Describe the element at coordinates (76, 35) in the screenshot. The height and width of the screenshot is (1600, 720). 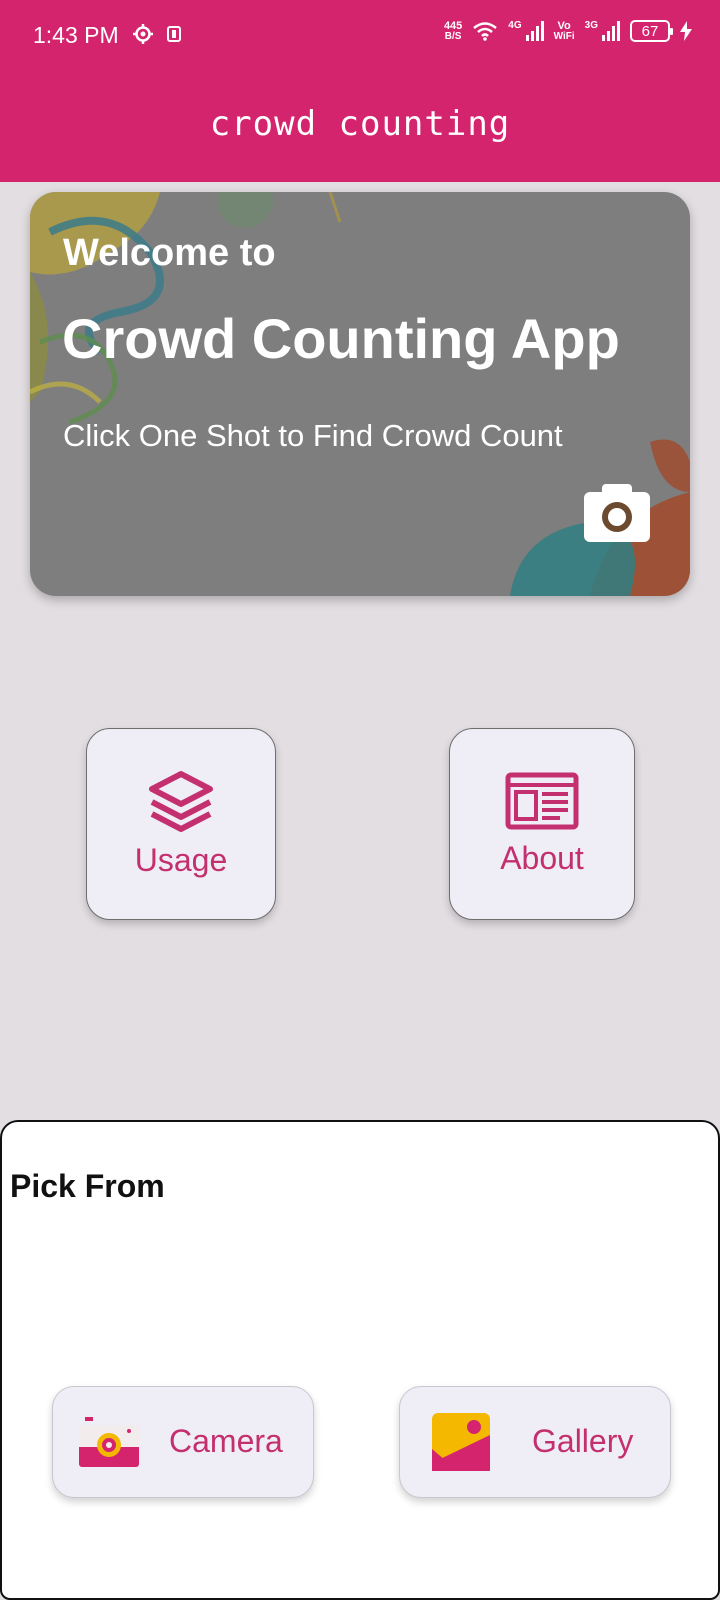
I see `status-time: 1:43 PM` at that location.